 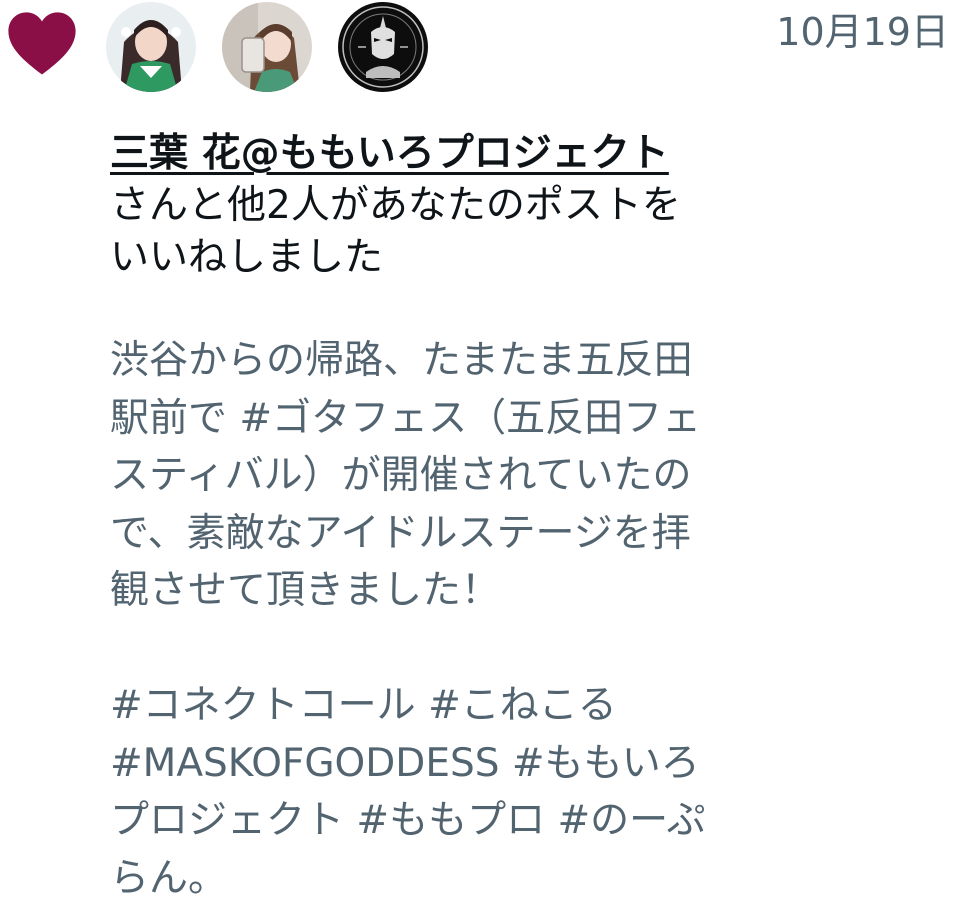 I want to click on avatar-mask-of-goddess-logo-icon, so click(x=383, y=47).